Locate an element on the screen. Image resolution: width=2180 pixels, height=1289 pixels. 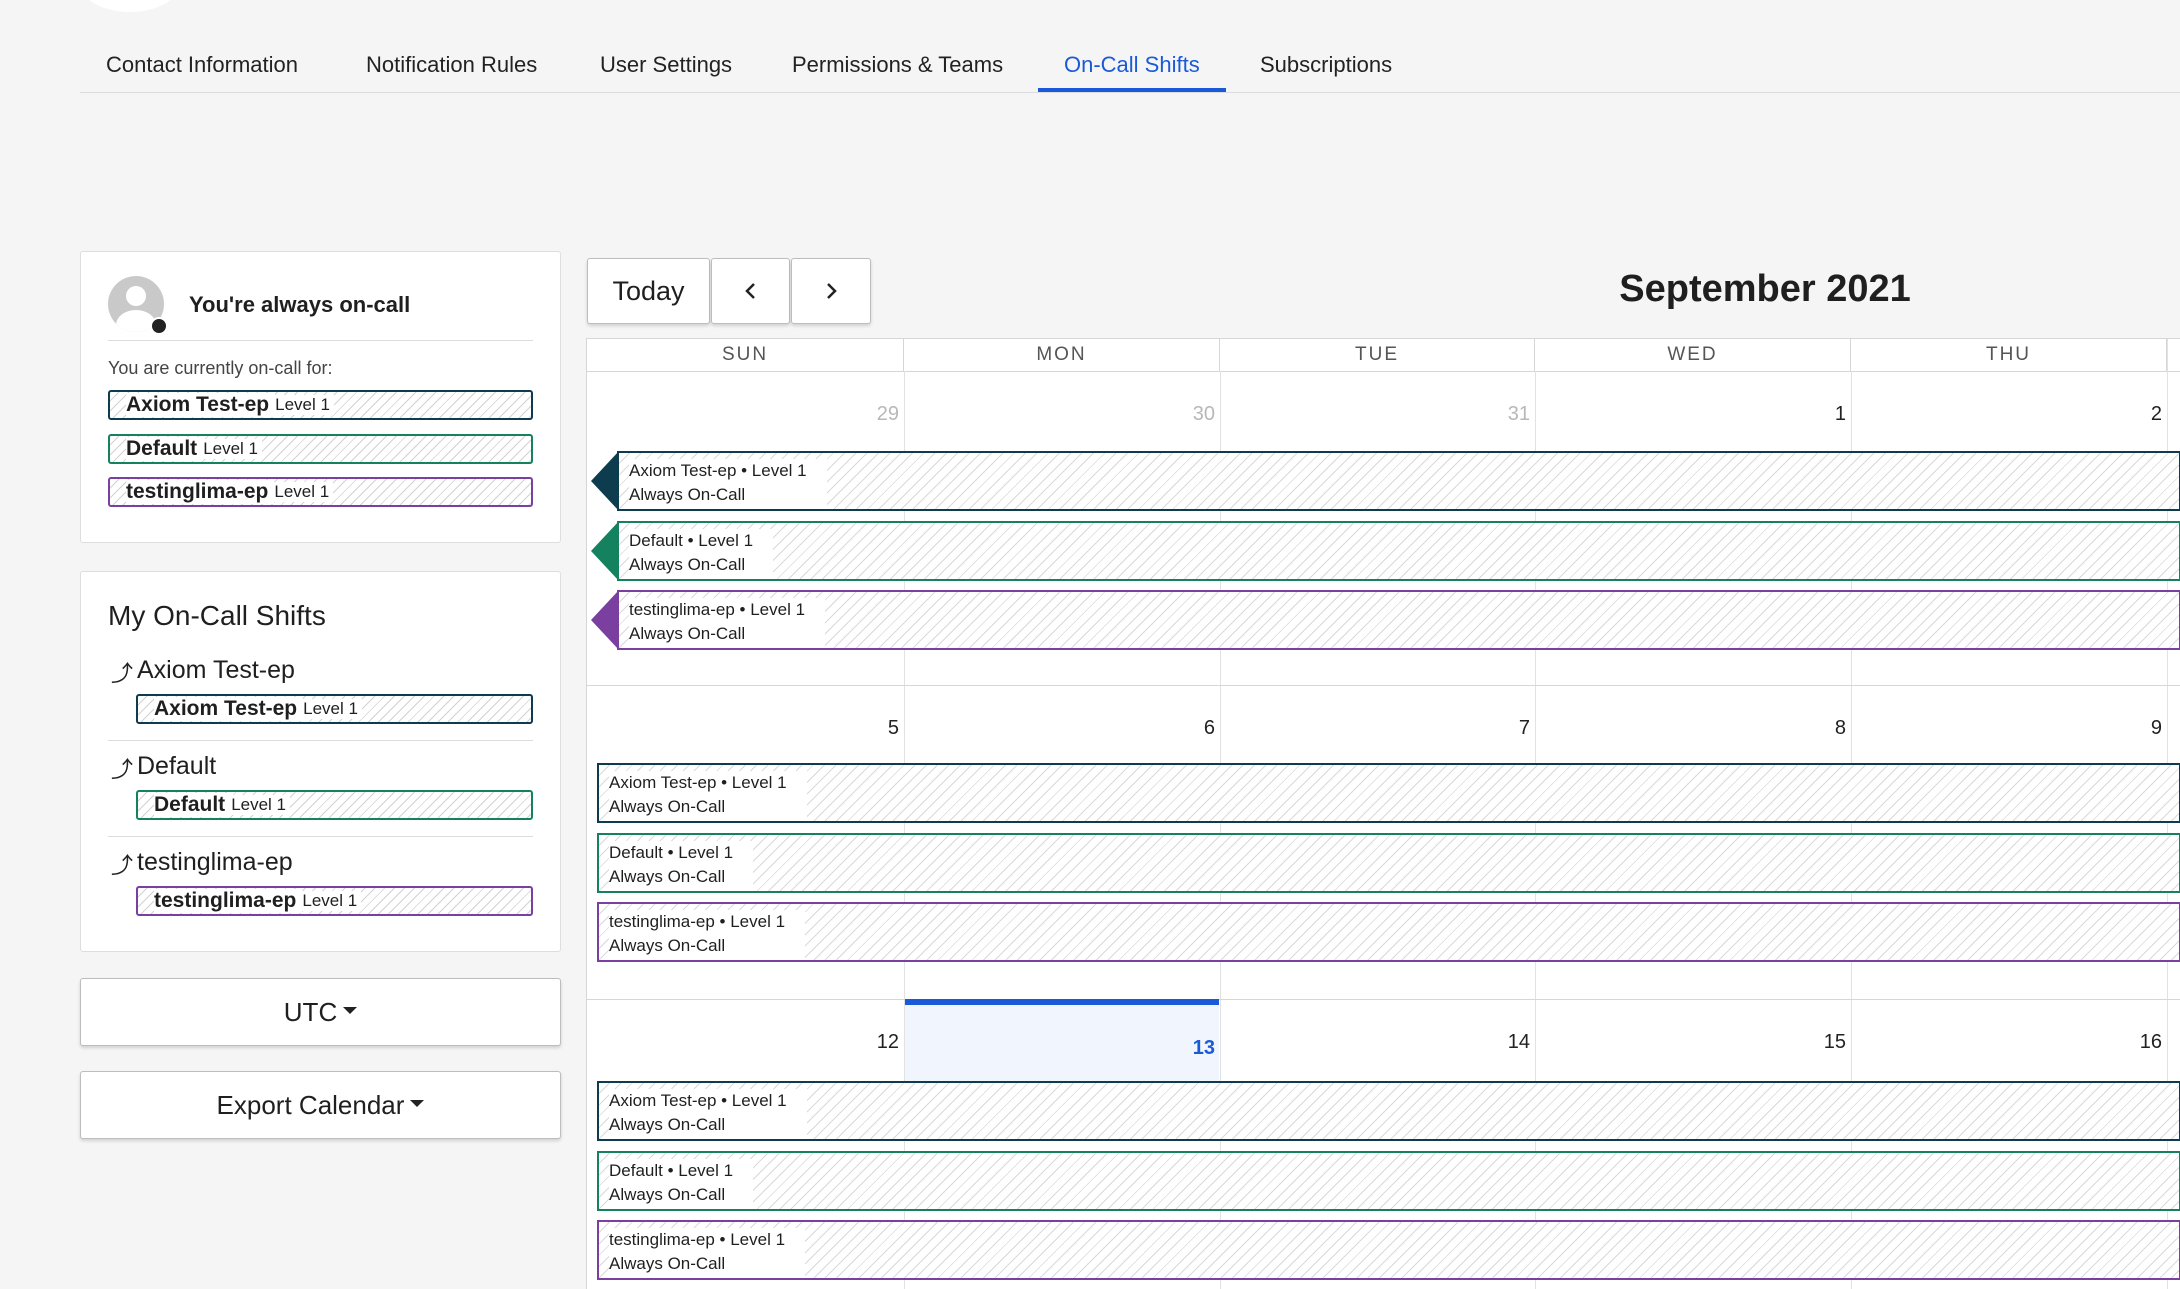
day-number: 15 is located at coordinates (1690, 1042).